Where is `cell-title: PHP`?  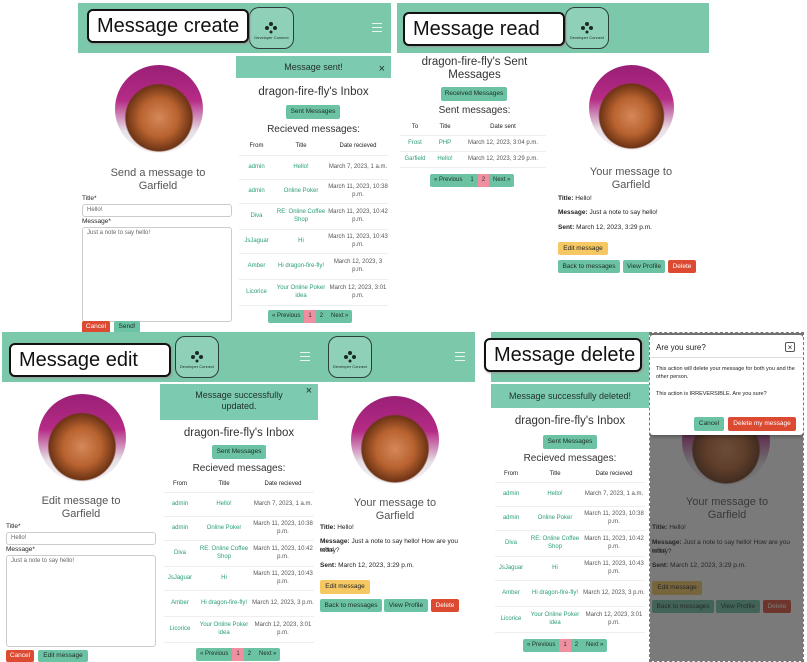 cell-title: PHP is located at coordinates (445, 143).